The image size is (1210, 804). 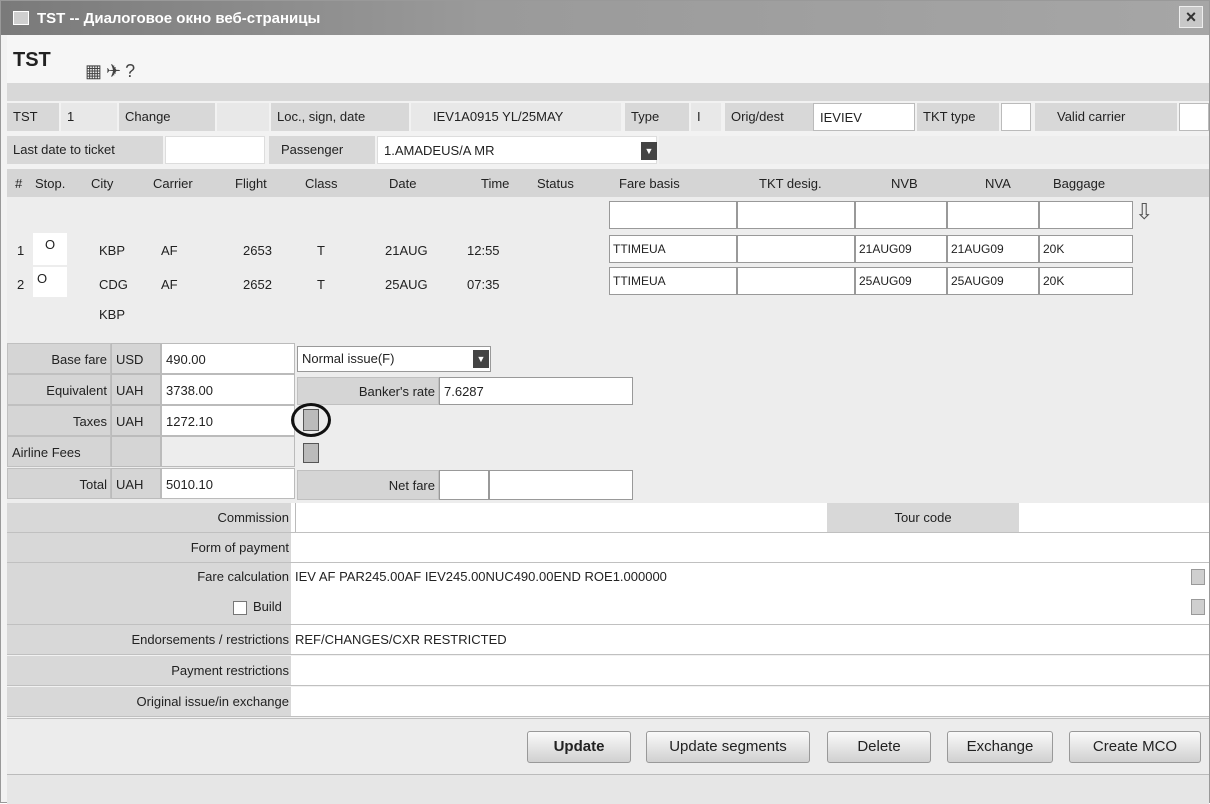 I want to click on close-button: ×, so click(x=1191, y=17).